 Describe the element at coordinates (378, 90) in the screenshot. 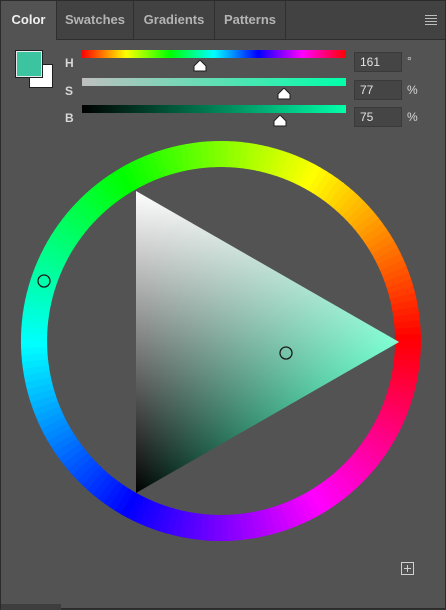

I see `saturation-value-input` at that location.